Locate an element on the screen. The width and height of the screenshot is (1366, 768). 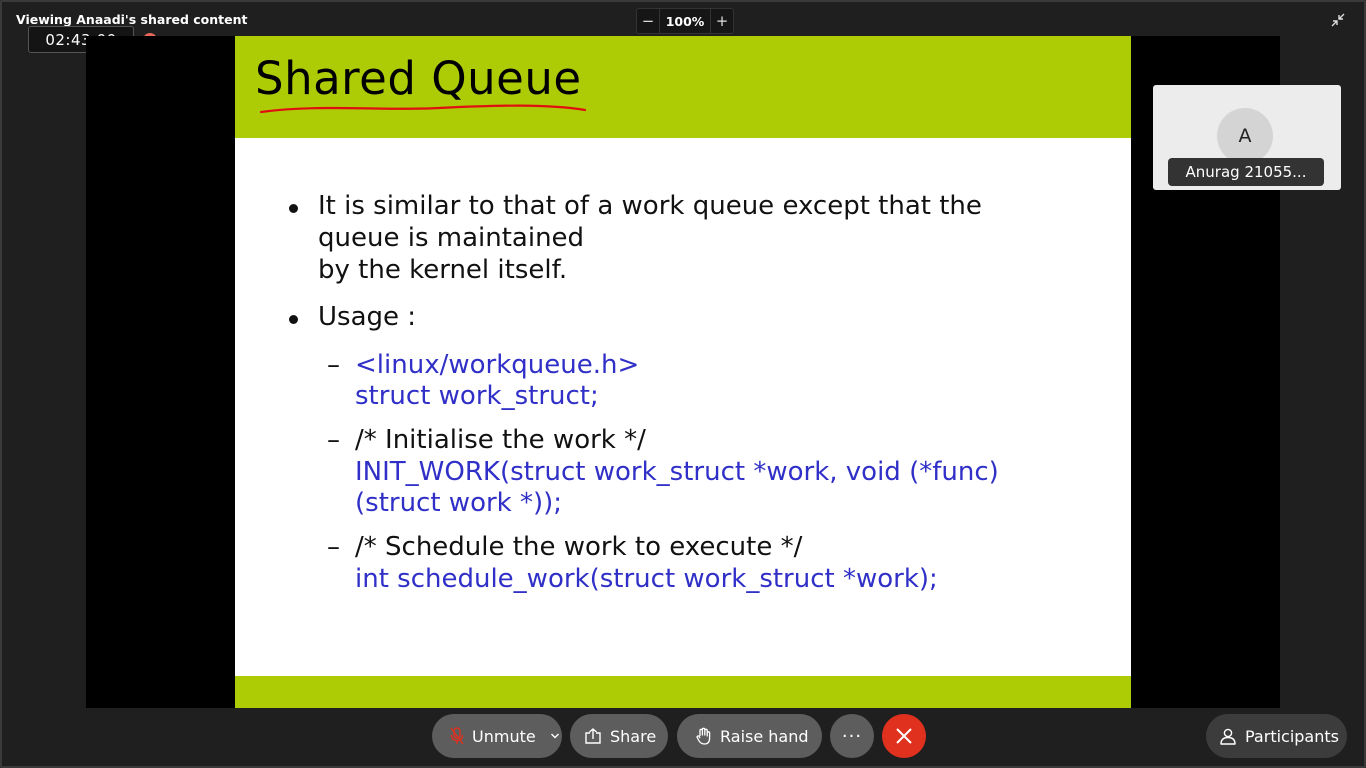
leave-button is located at coordinates (904, 736).